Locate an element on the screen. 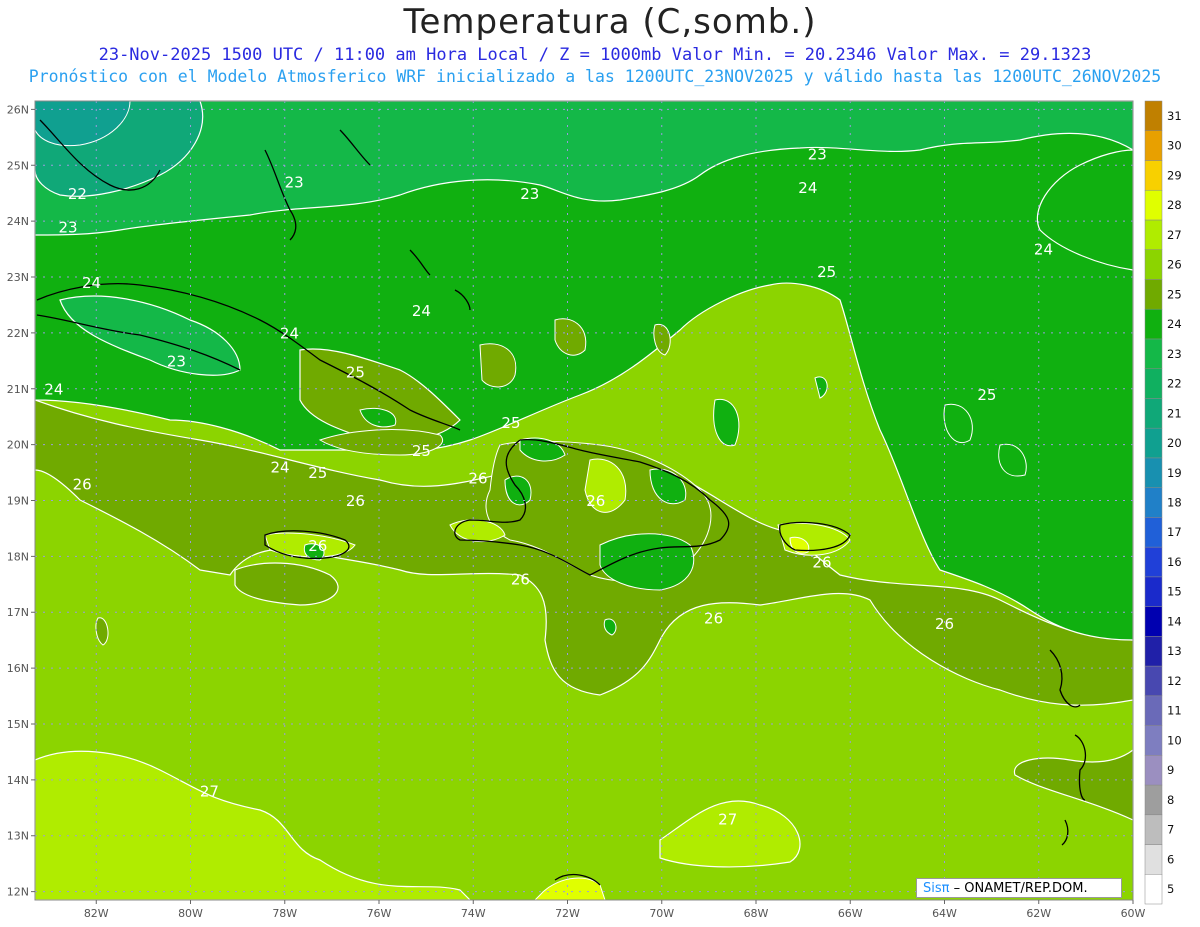  lat-tick-label: 13N is located at coordinates (18, 836).